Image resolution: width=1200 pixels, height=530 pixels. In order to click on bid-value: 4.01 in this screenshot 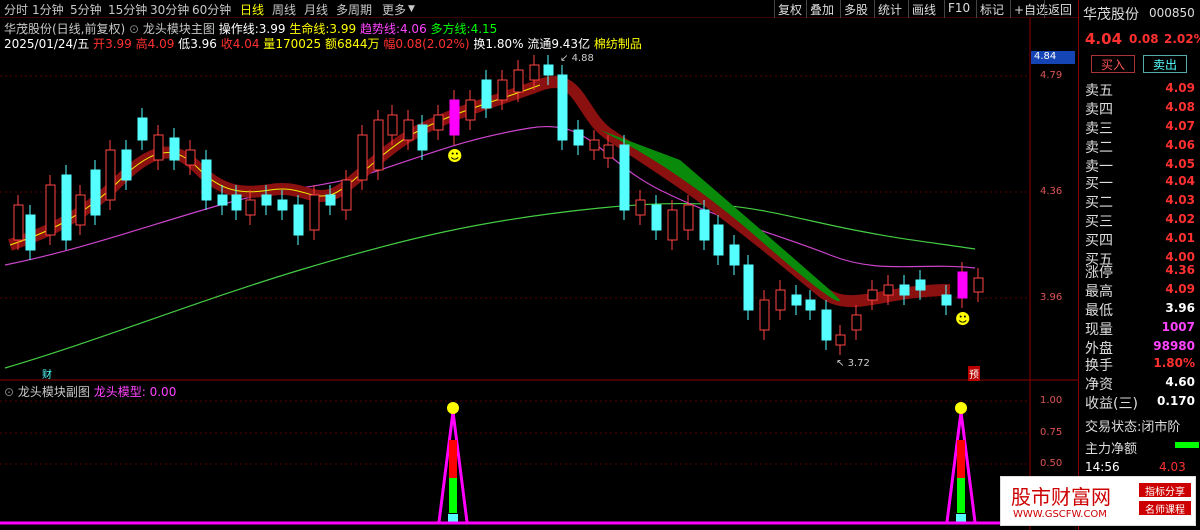, I will do `click(1180, 238)`.